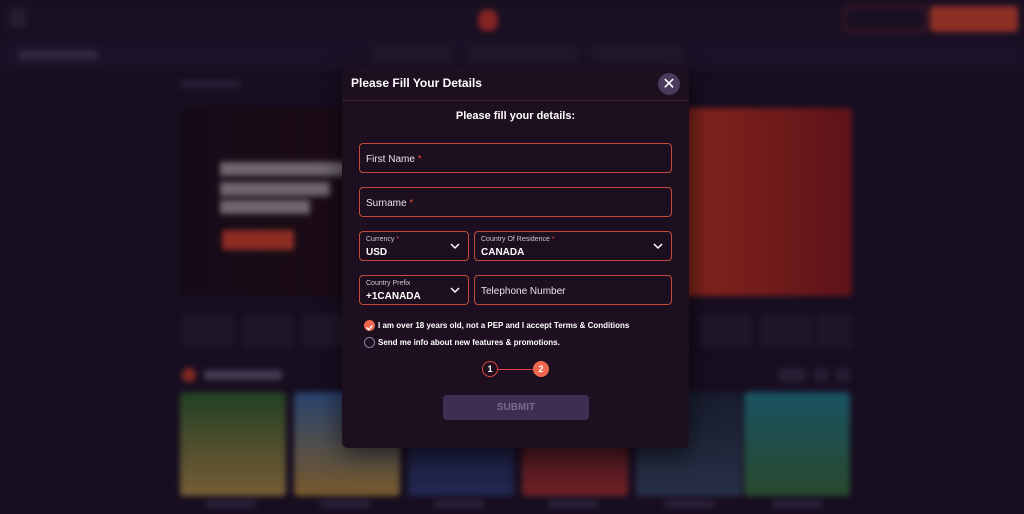 The image size is (1024, 514). Describe the element at coordinates (394, 159) in the screenshot. I see `first-name-placeholder: First Name *` at that location.